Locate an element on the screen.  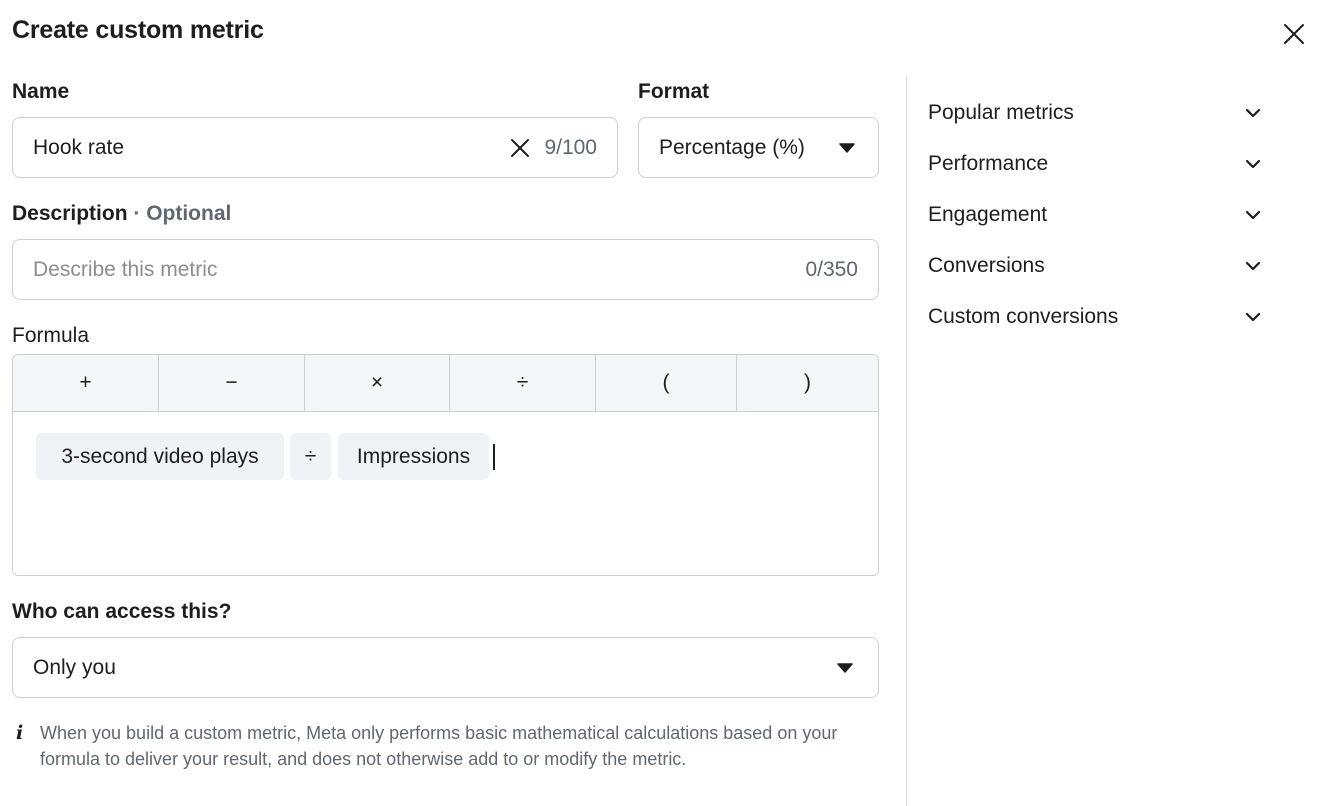
access-select: Only you is located at coordinates (445, 667).